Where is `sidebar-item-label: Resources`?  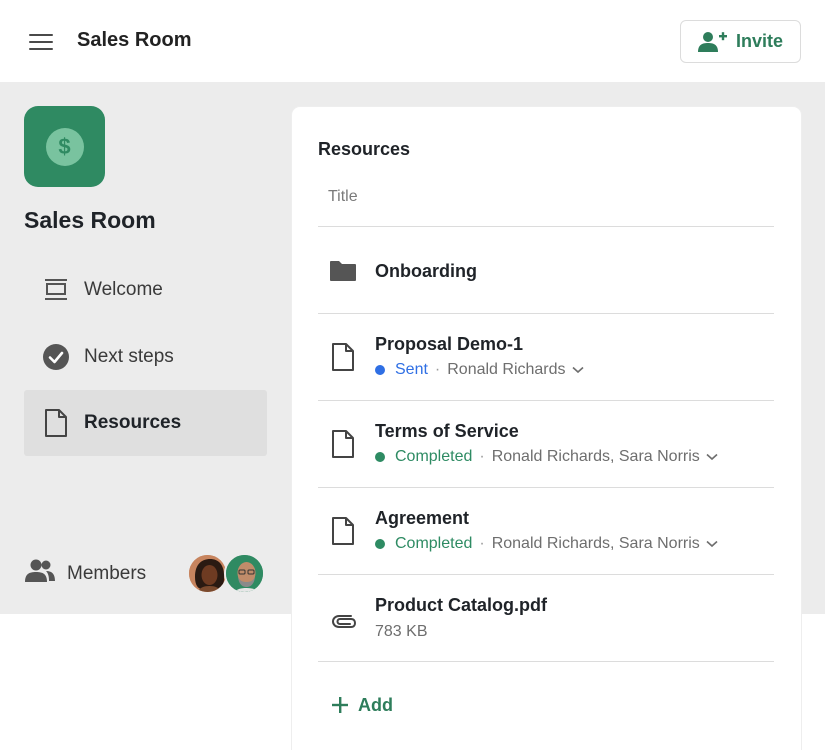
sidebar-item-label: Resources is located at coordinates (133, 422).